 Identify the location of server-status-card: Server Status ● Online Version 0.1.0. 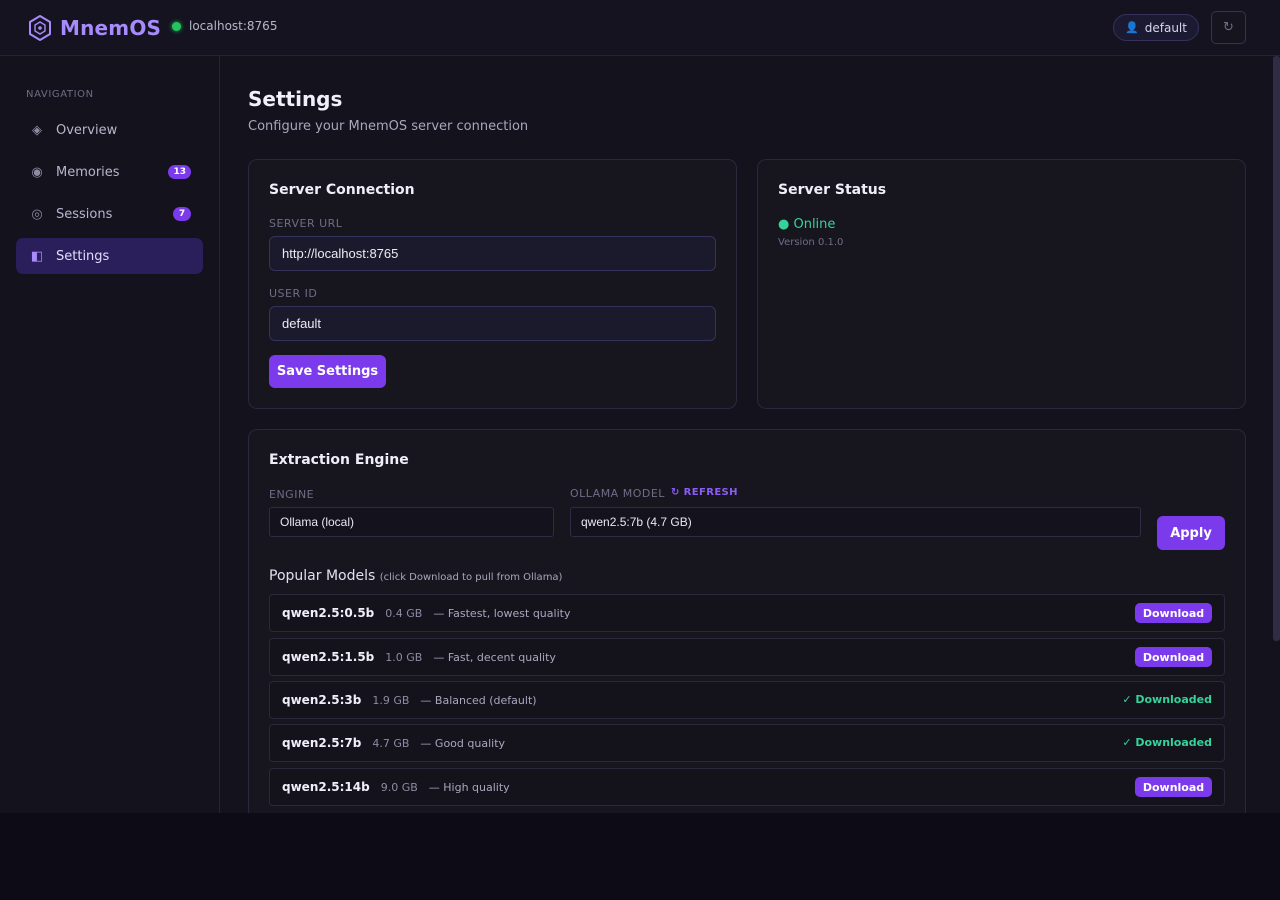
(1001, 284).